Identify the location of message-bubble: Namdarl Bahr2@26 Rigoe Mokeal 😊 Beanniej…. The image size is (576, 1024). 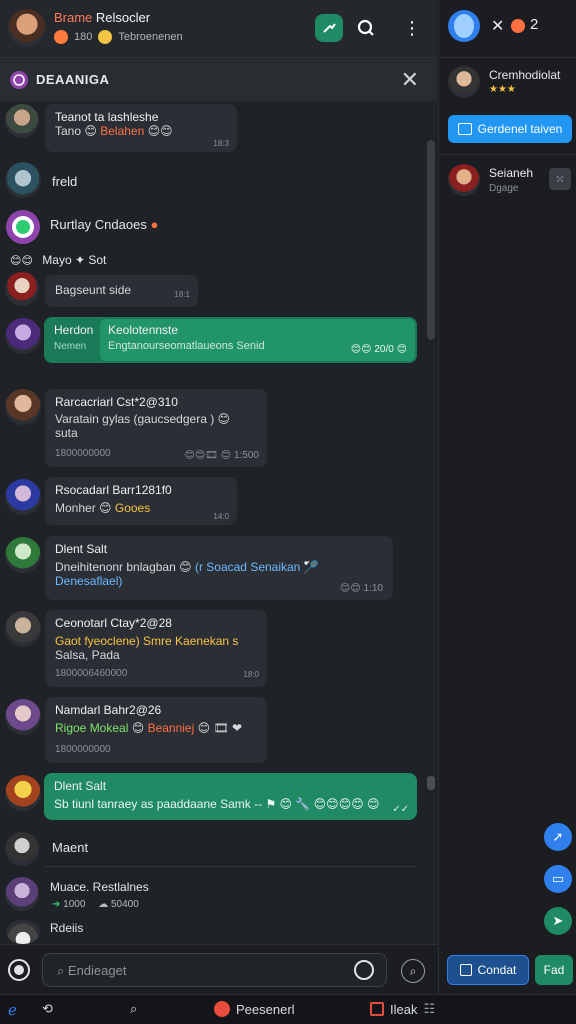
(156, 730).